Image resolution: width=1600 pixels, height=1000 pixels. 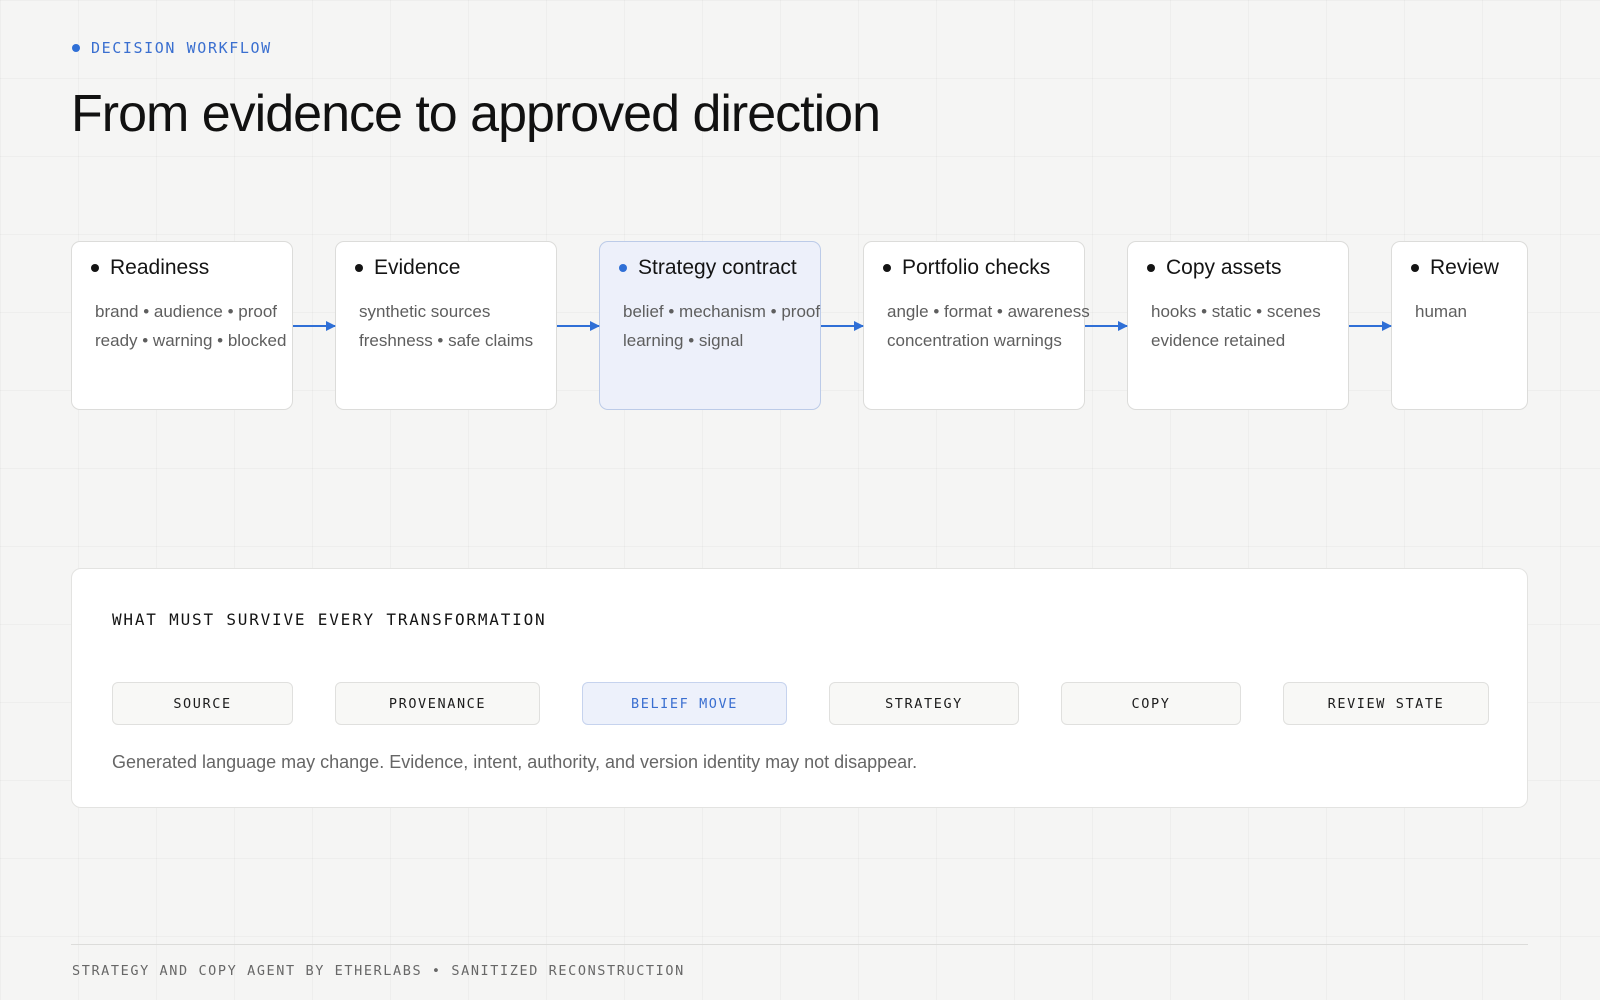 What do you see at coordinates (1441, 311) in the screenshot?
I see `step-detail: human` at bounding box center [1441, 311].